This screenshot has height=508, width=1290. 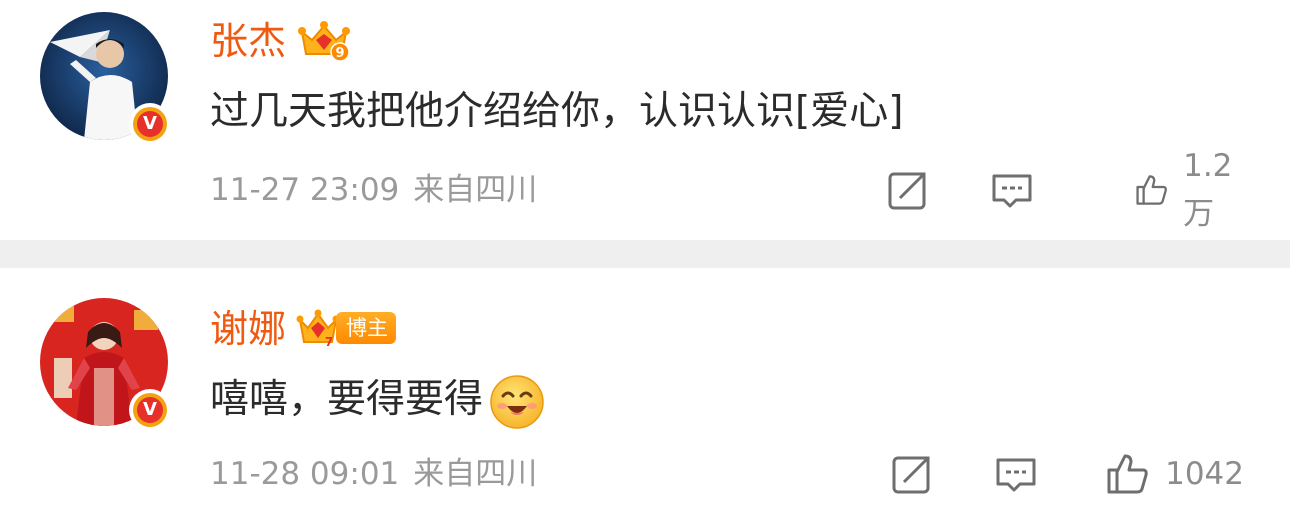 I want to click on blogger-tag: 博主, so click(x=366, y=328).